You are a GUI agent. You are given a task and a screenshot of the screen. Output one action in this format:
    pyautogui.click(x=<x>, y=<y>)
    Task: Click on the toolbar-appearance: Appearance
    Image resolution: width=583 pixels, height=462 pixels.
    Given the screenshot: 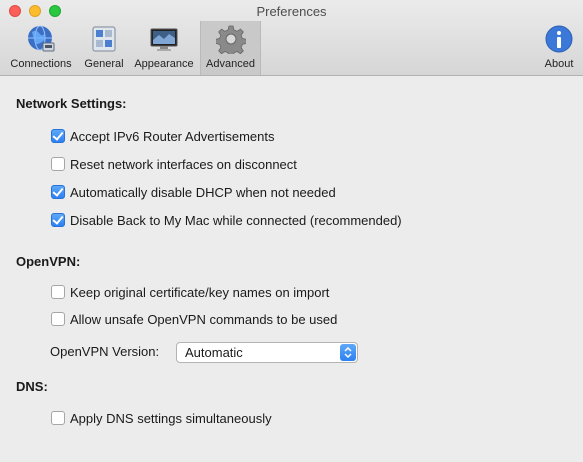 What is the action you would take?
    pyautogui.click(x=164, y=48)
    